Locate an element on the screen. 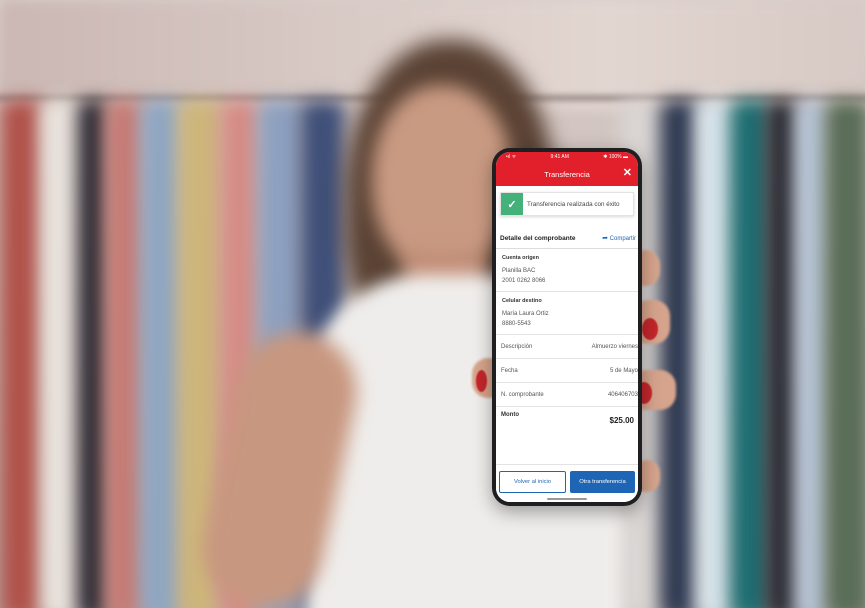 The width and height of the screenshot is (865, 608). share-button: ➦ Compartir is located at coordinates (619, 238).